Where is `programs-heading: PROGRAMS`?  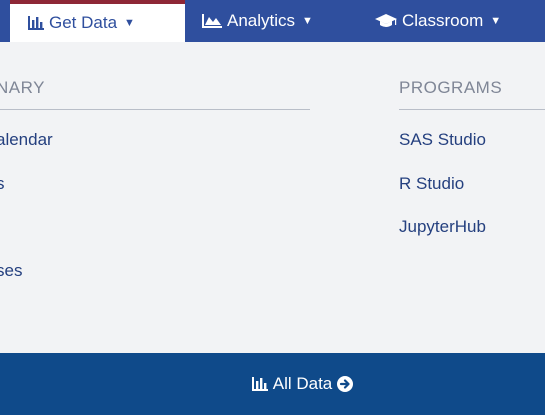 programs-heading: PROGRAMS is located at coordinates (451, 87).